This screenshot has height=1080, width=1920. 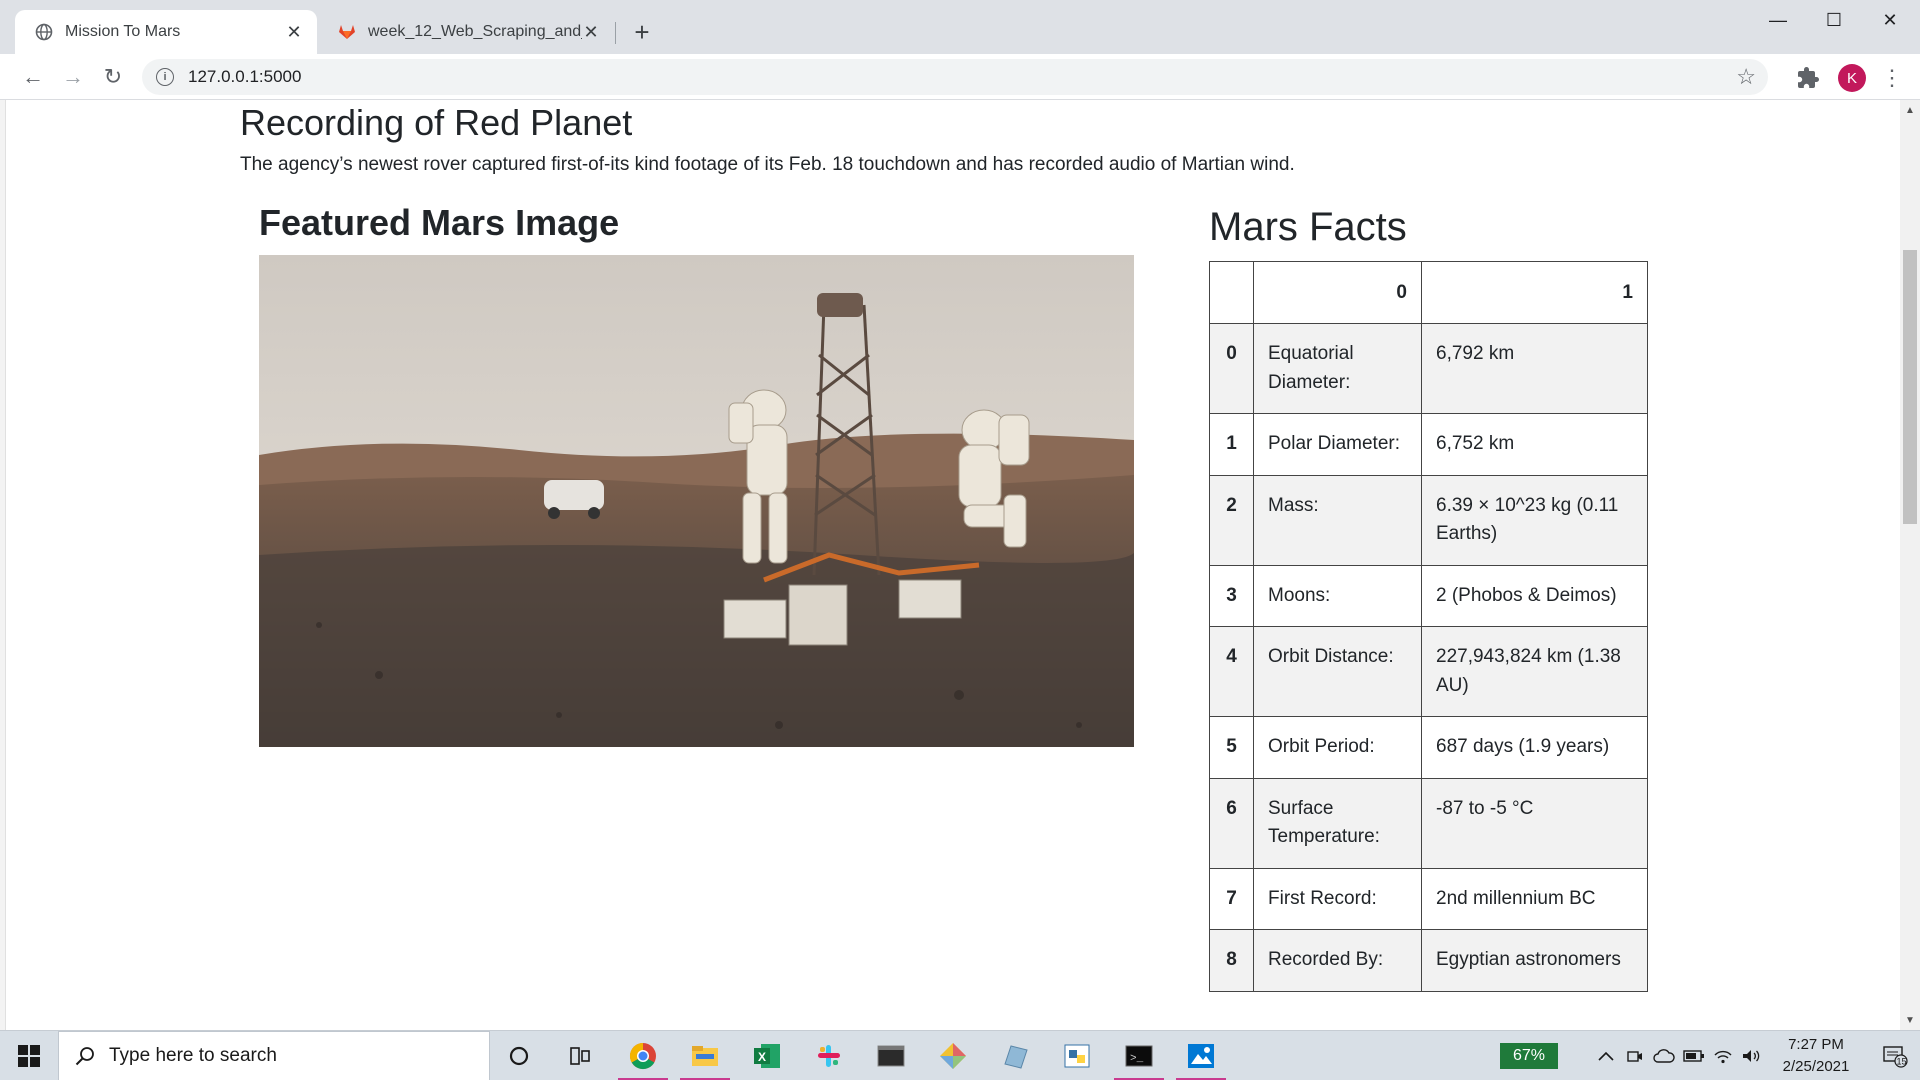 I want to click on show-hidden-icons-chevron-up-icon, so click(x=1606, y=1055).